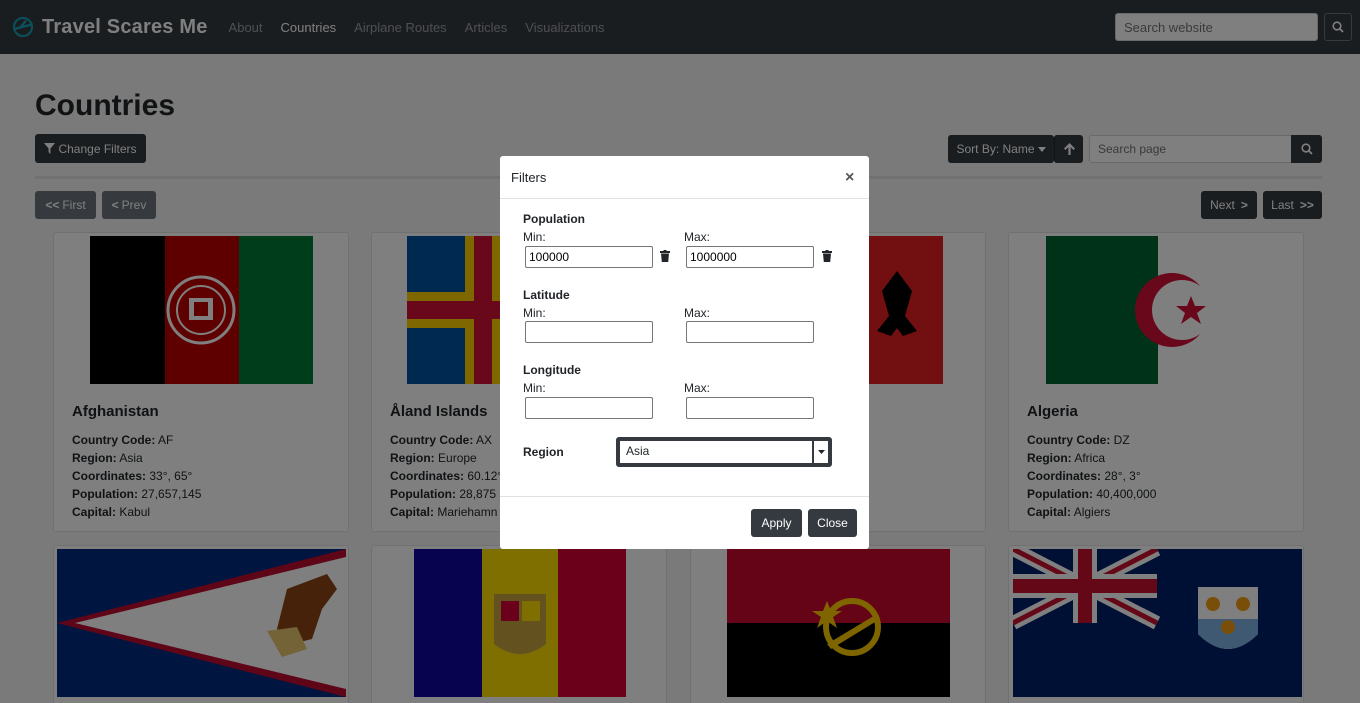  Describe the element at coordinates (534, 237) in the screenshot. I see `population-min-label: Min:` at that location.